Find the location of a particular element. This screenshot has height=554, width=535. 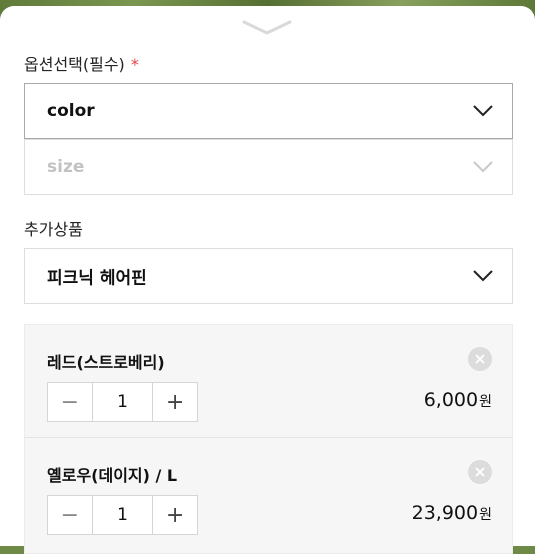

item-price: 23,900원 is located at coordinates (452, 513).